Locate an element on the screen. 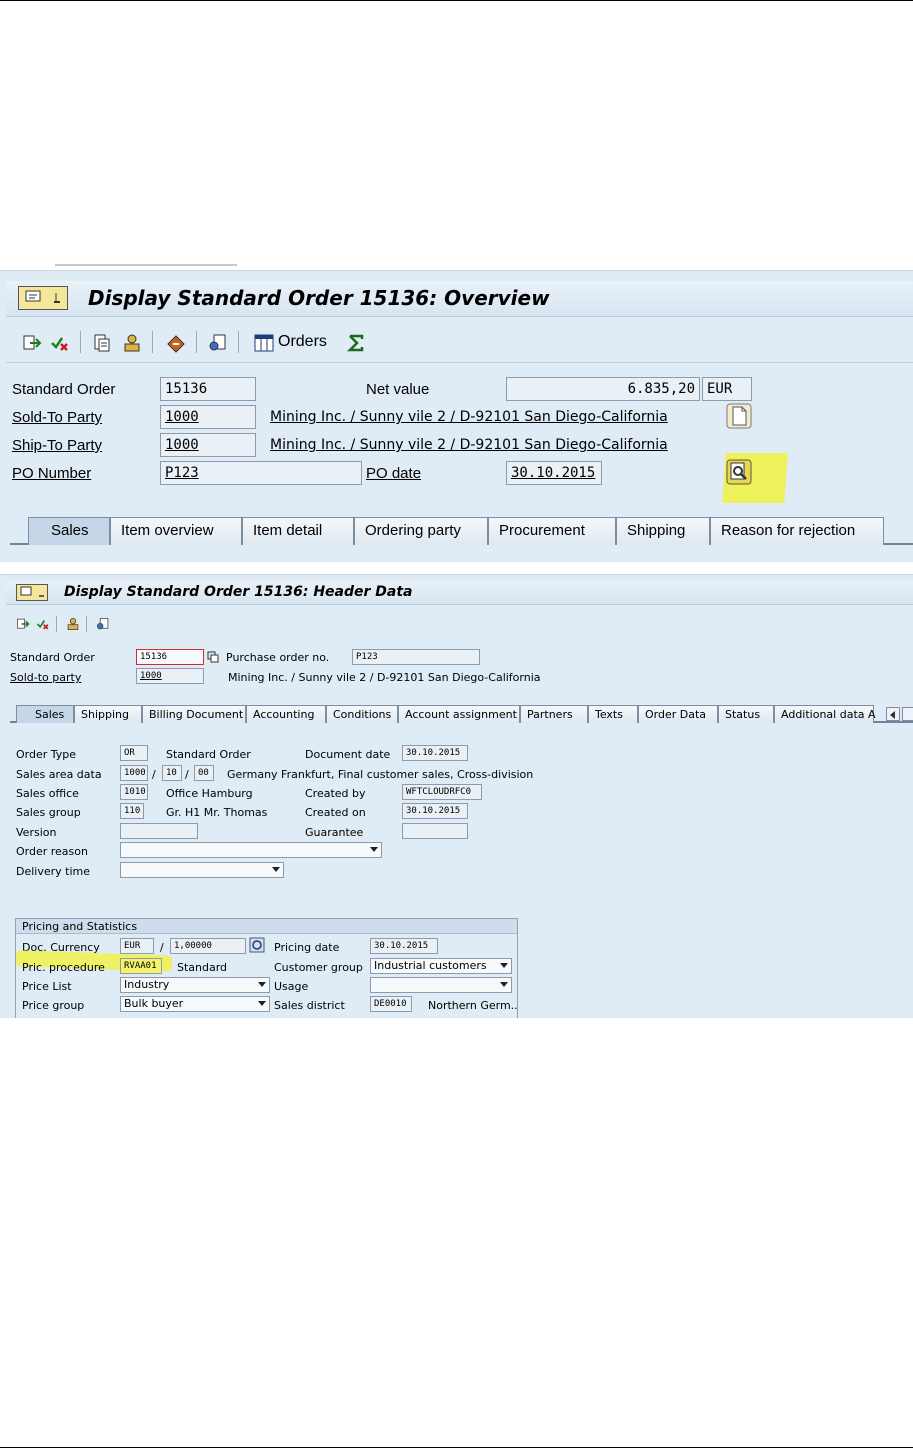 Image resolution: width=913 pixels, height=1450 pixels. tab-partners: Partners is located at coordinates (554, 714).